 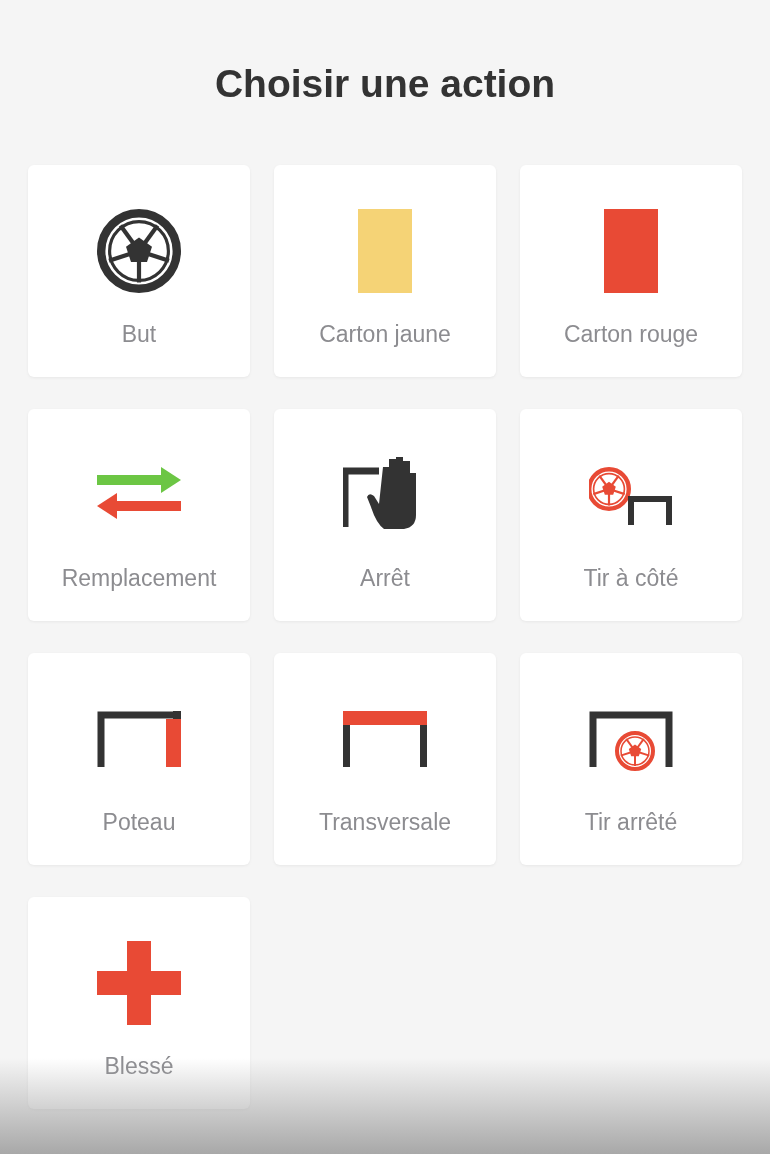 I want to click on action-card: Blessé, so click(x=139, y=1003).